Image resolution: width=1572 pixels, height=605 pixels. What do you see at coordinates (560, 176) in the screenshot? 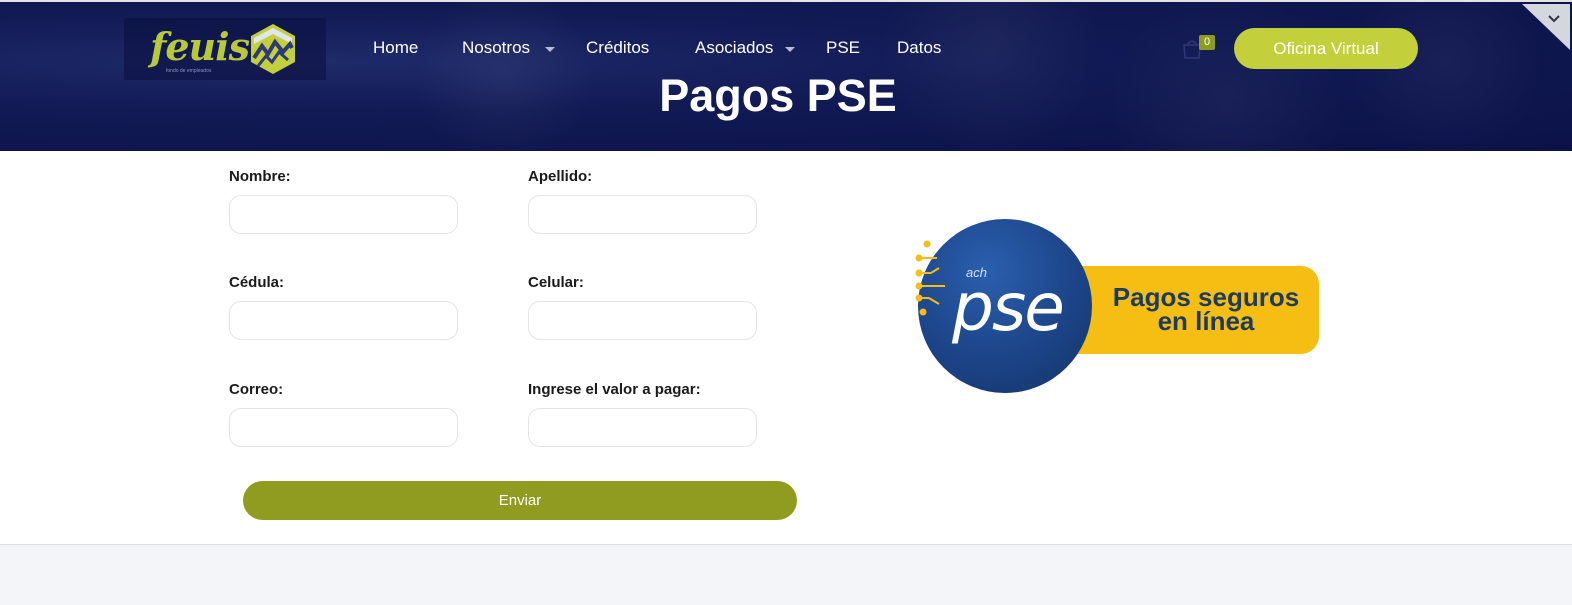
I see `apellido-label: Apellido:` at bounding box center [560, 176].